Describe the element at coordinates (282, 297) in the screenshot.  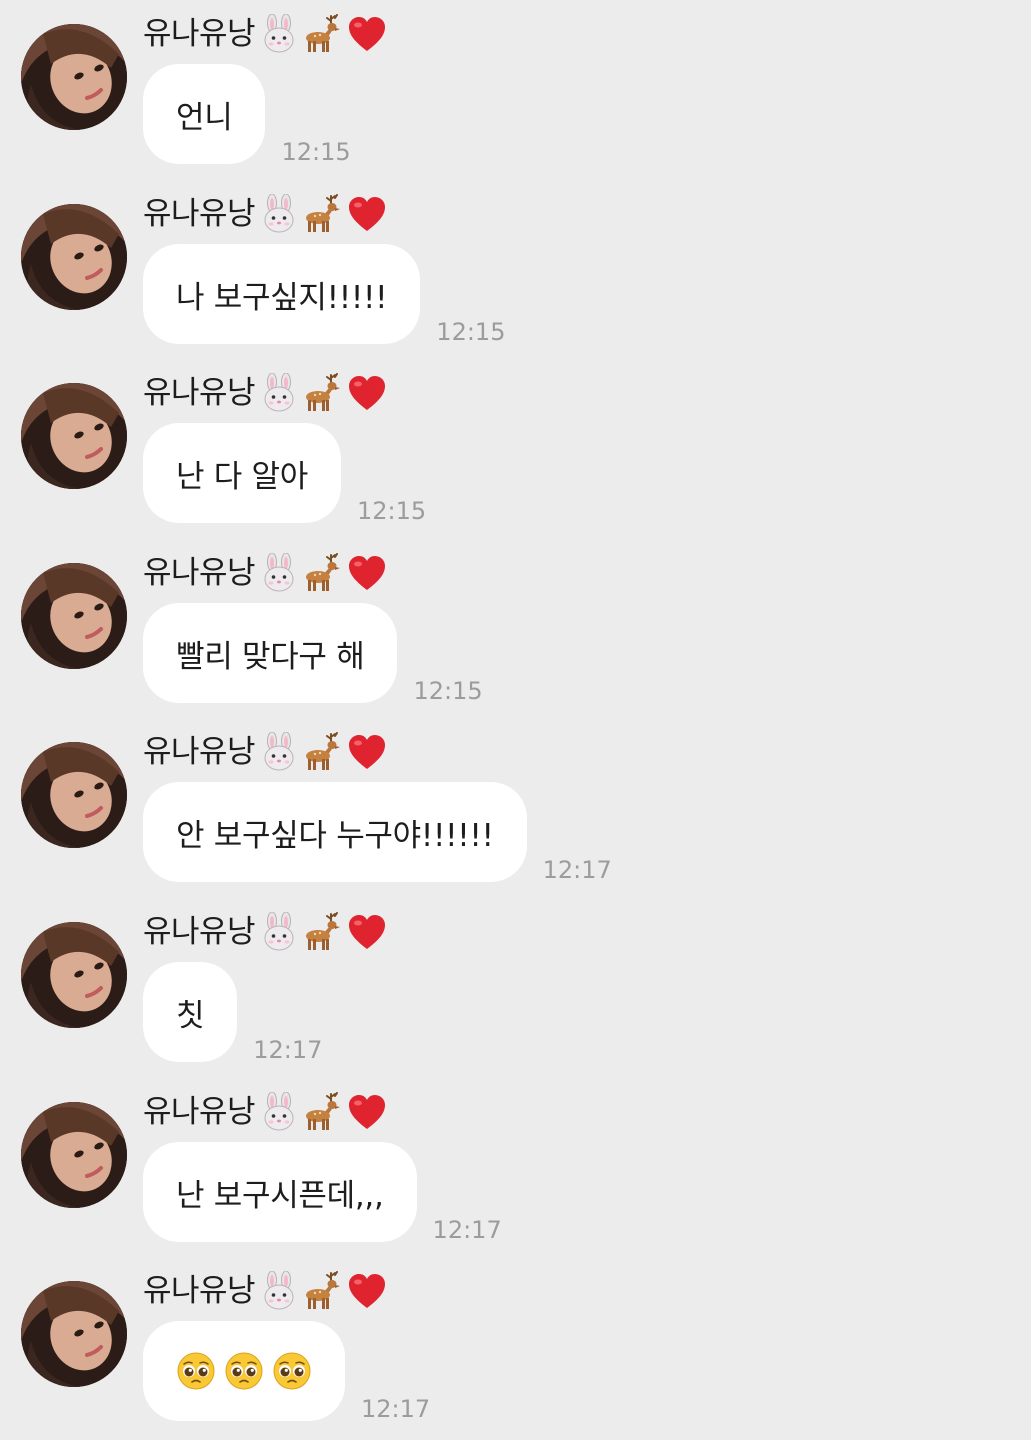
I see `message-text: 나 보구싶지!!!!!` at that location.